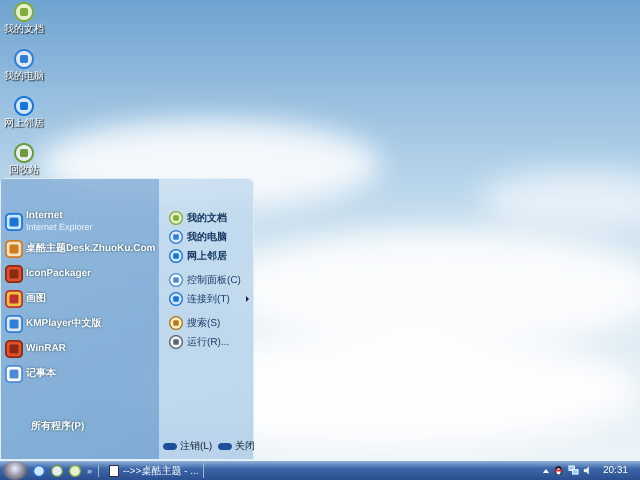 The width and height of the screenshot is (640, 480). Describe the element at coordinates (82, 221) in the screenshot. I see `program-item: Internet Internet Explorer` at that location.